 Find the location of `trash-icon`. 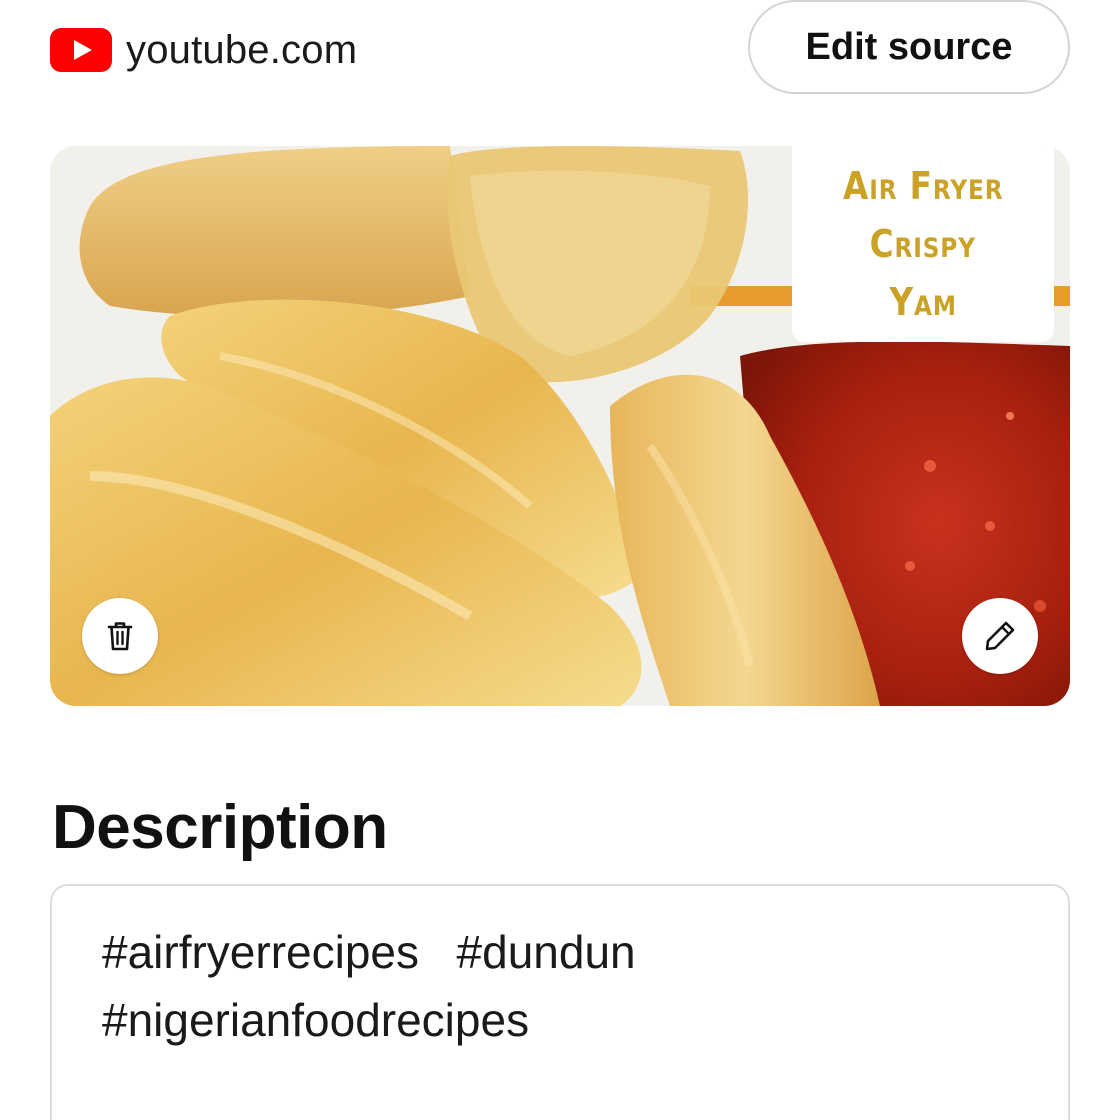

trash-icon is located at coordinates (120, 636).